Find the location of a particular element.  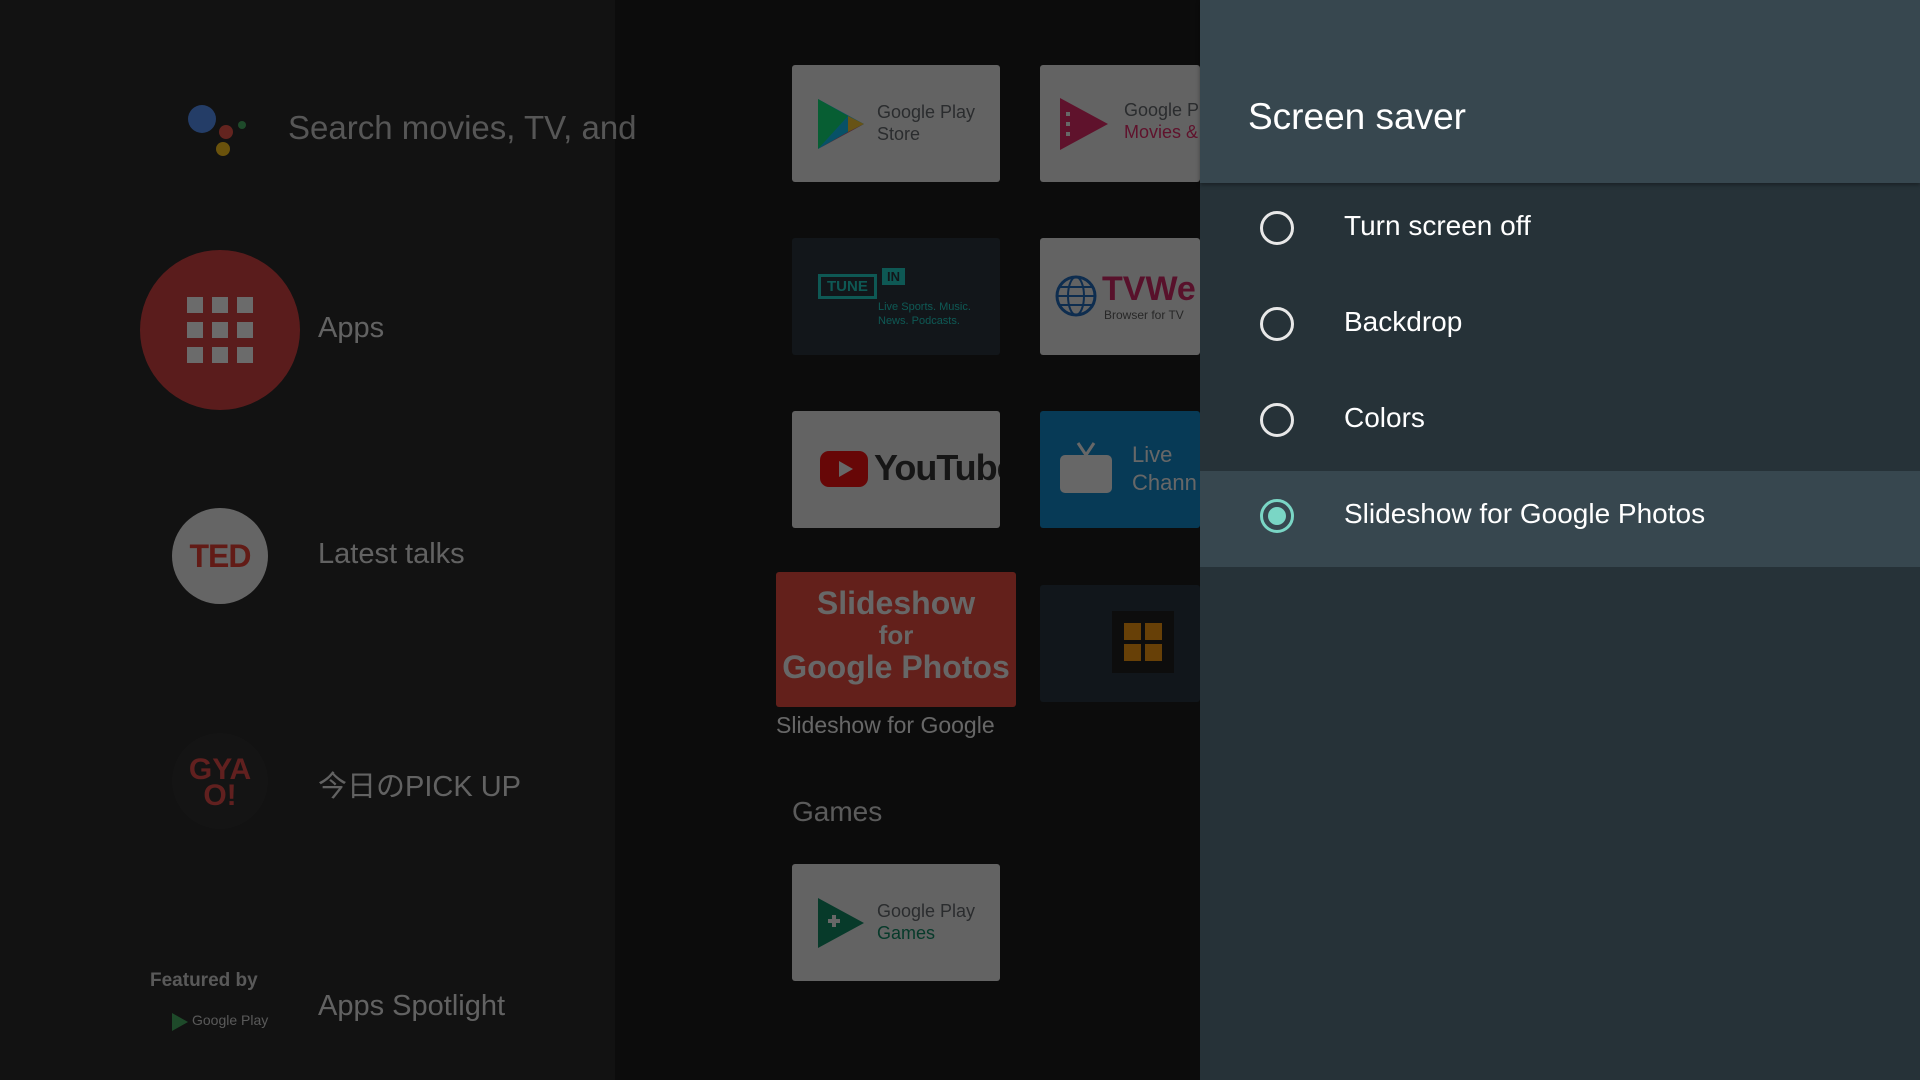

panel-title: Screen saver is located at coordinates (1357, 116).